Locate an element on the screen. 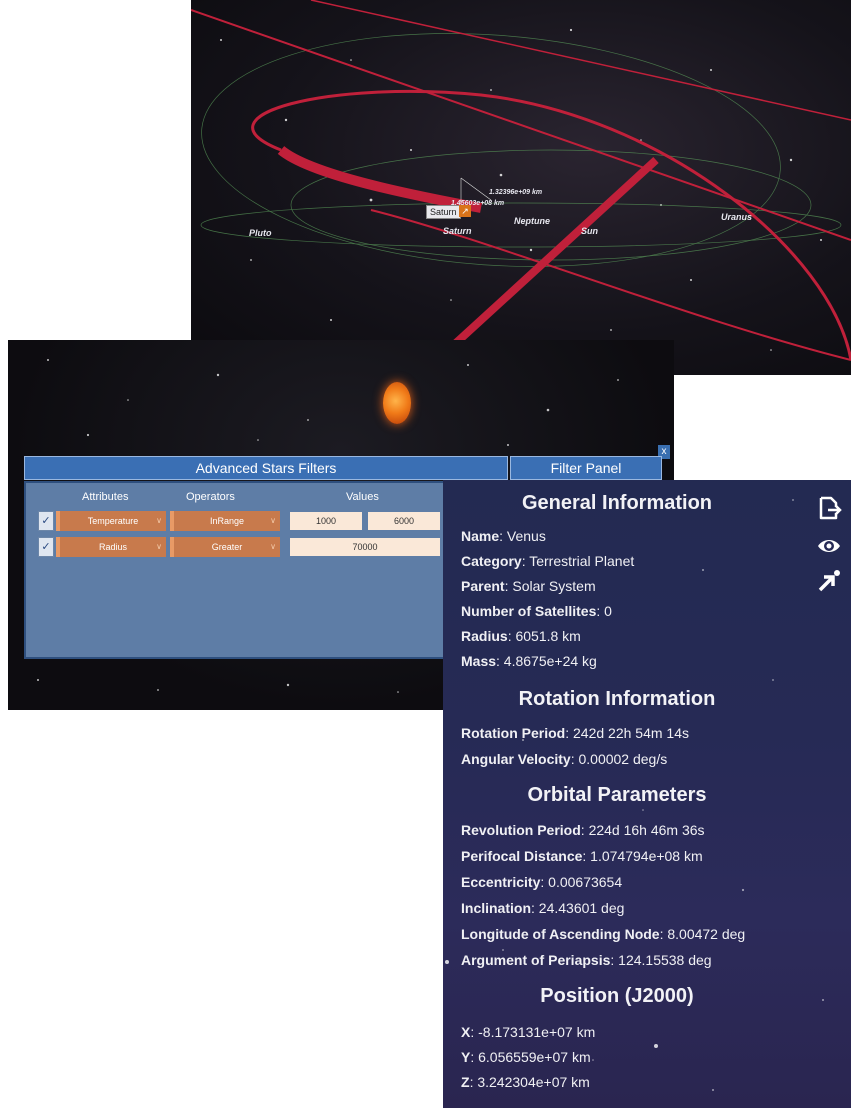  planet-label-sun: Sun is located at coordinates (589, 231).